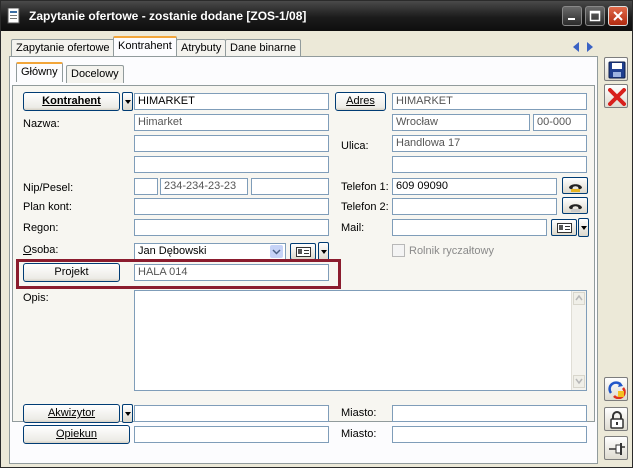 The width and height of the screenshot is (633, 468). What do you see at coordinates (578, 340) in the screenshot?
I see `opis-scrollbar` at bounding box center [578, 340].